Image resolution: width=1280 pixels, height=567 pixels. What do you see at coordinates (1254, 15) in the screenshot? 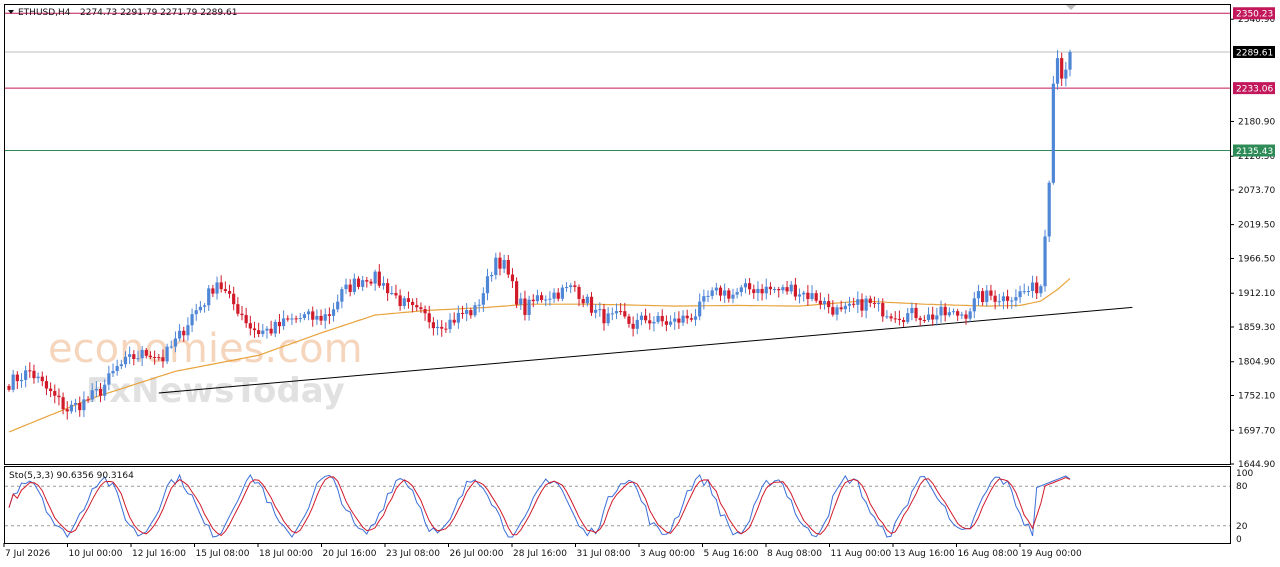
I see `price-level-label: 2350.23` at bounding box center [1254, 15].